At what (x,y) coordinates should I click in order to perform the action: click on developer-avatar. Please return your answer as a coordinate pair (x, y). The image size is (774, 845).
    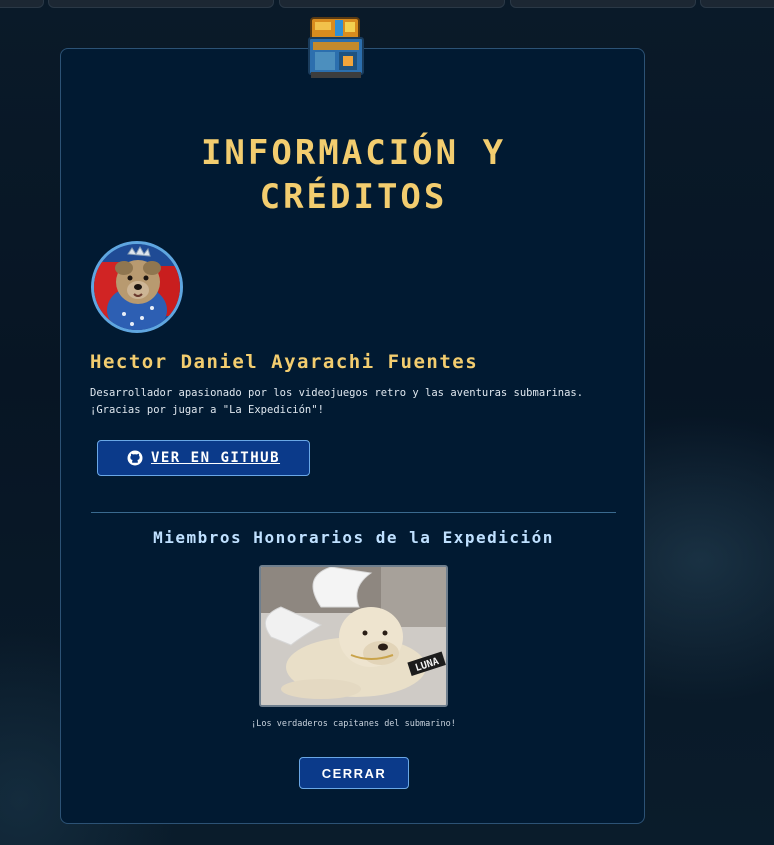
    Looking at the image, I should click on (137, 287).